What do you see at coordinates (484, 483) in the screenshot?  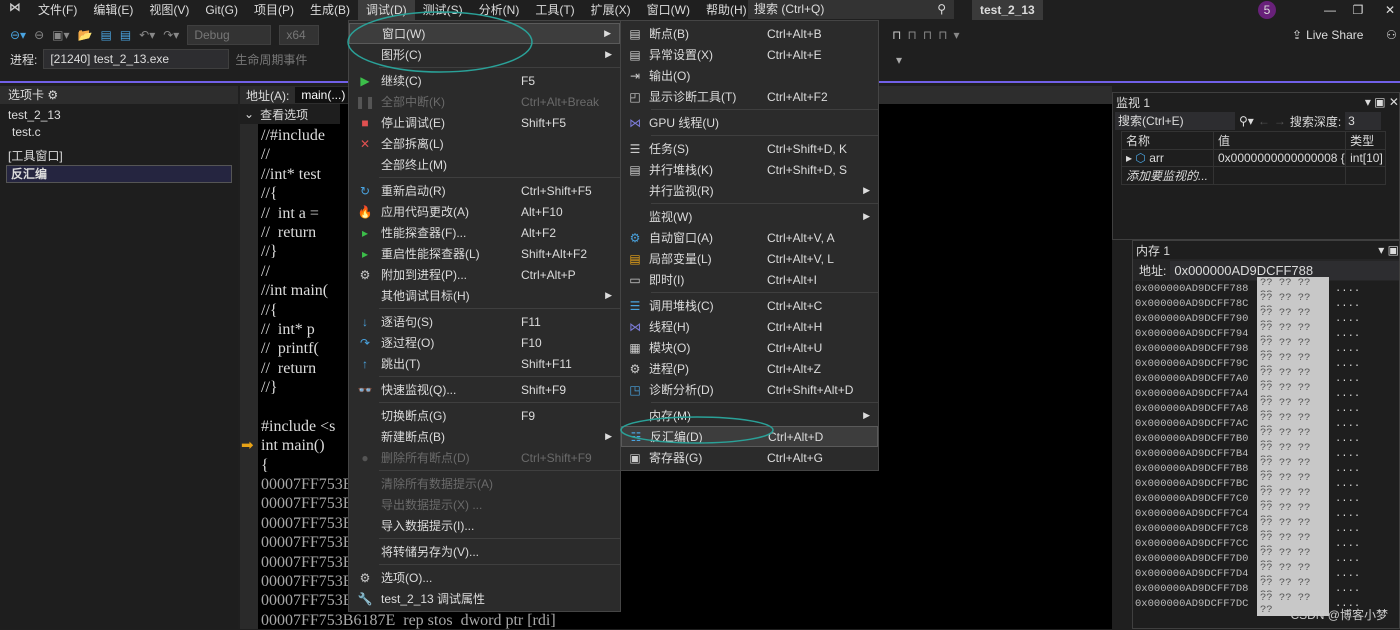 I see `menu-item: 清除所有数据提示(A)` at bounding box center [484, 483].